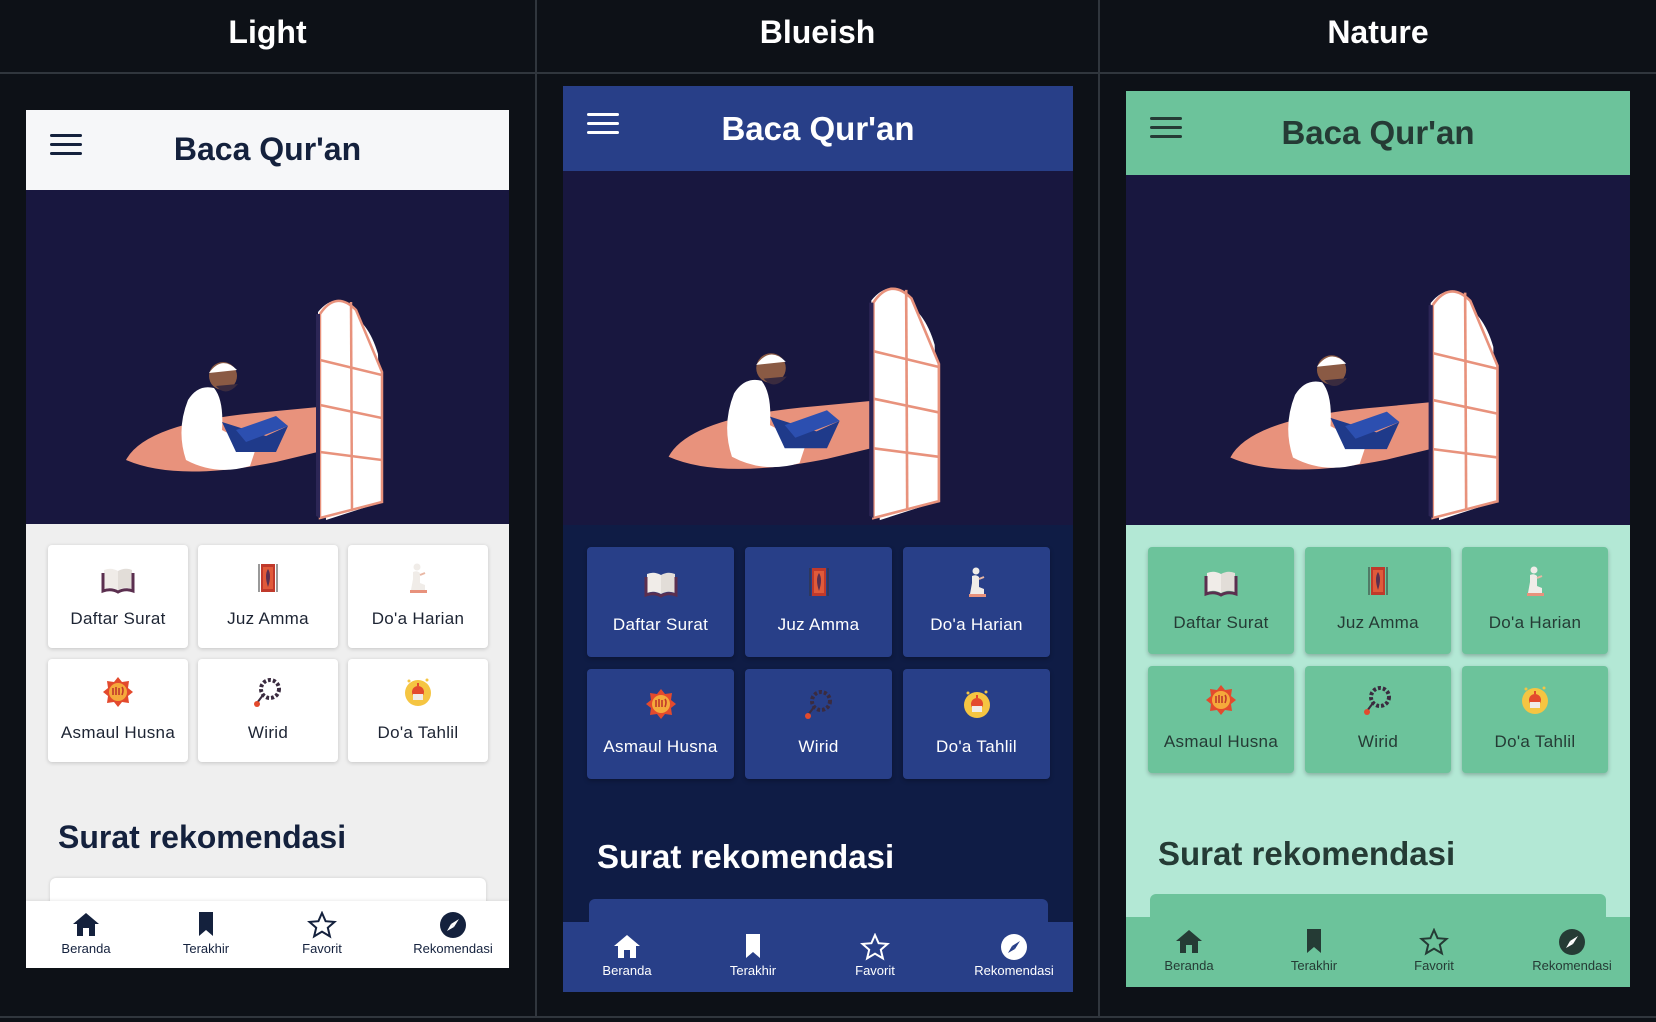  Describe the element at coordinates (828, 1017) in the screenshot. I see `footer-divider` at that location.